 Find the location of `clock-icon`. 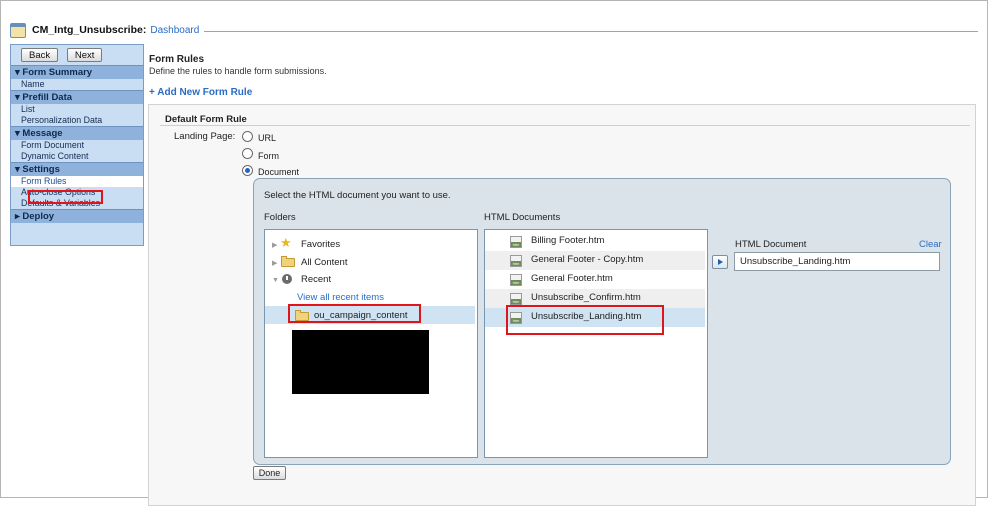

clock-icon is located at coordinates (287, 279).